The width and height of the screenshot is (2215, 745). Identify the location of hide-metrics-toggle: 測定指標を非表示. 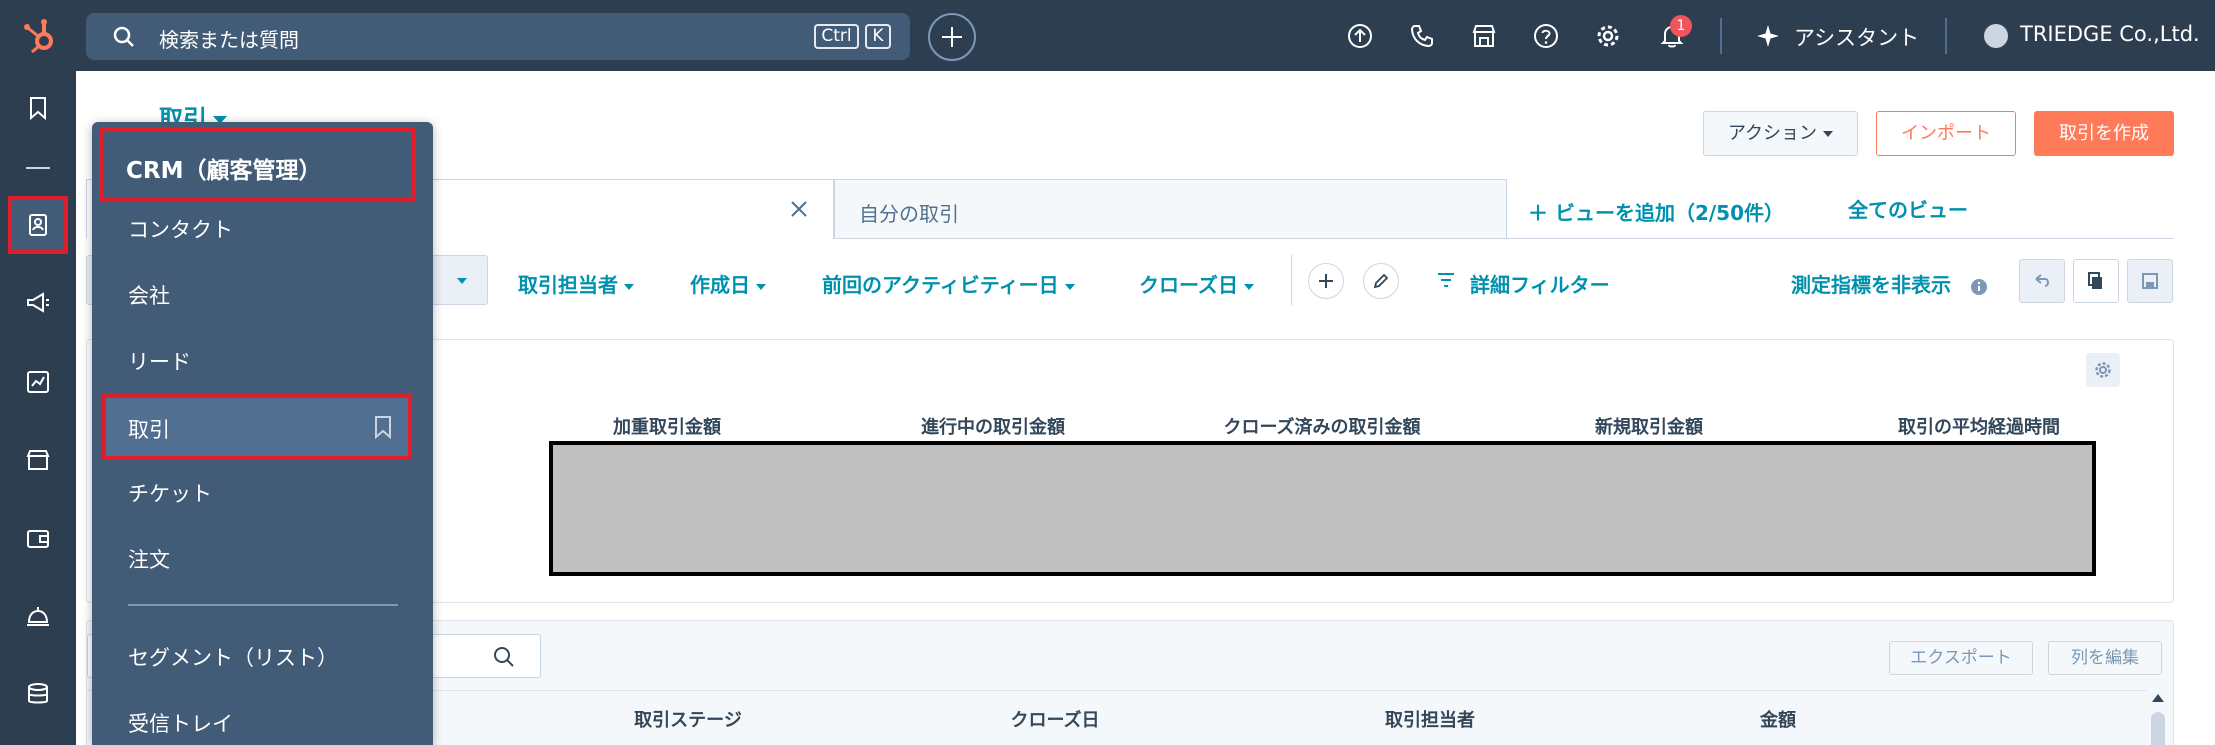
(1889, 283).